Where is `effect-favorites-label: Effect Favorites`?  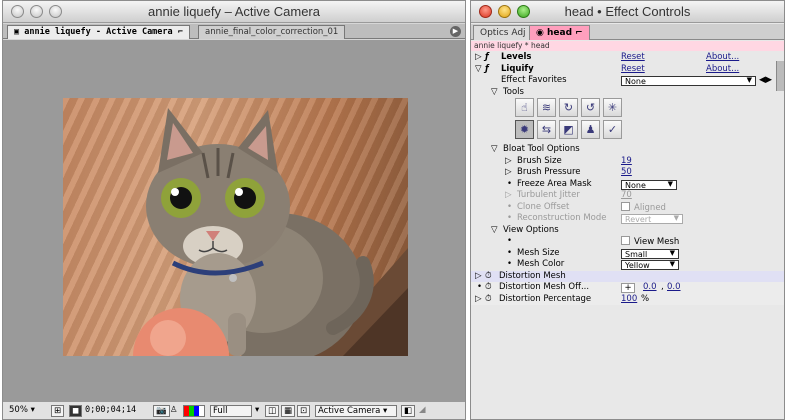
effect-favorites-label: Effect Favorites is located at coordinates (534, 80).